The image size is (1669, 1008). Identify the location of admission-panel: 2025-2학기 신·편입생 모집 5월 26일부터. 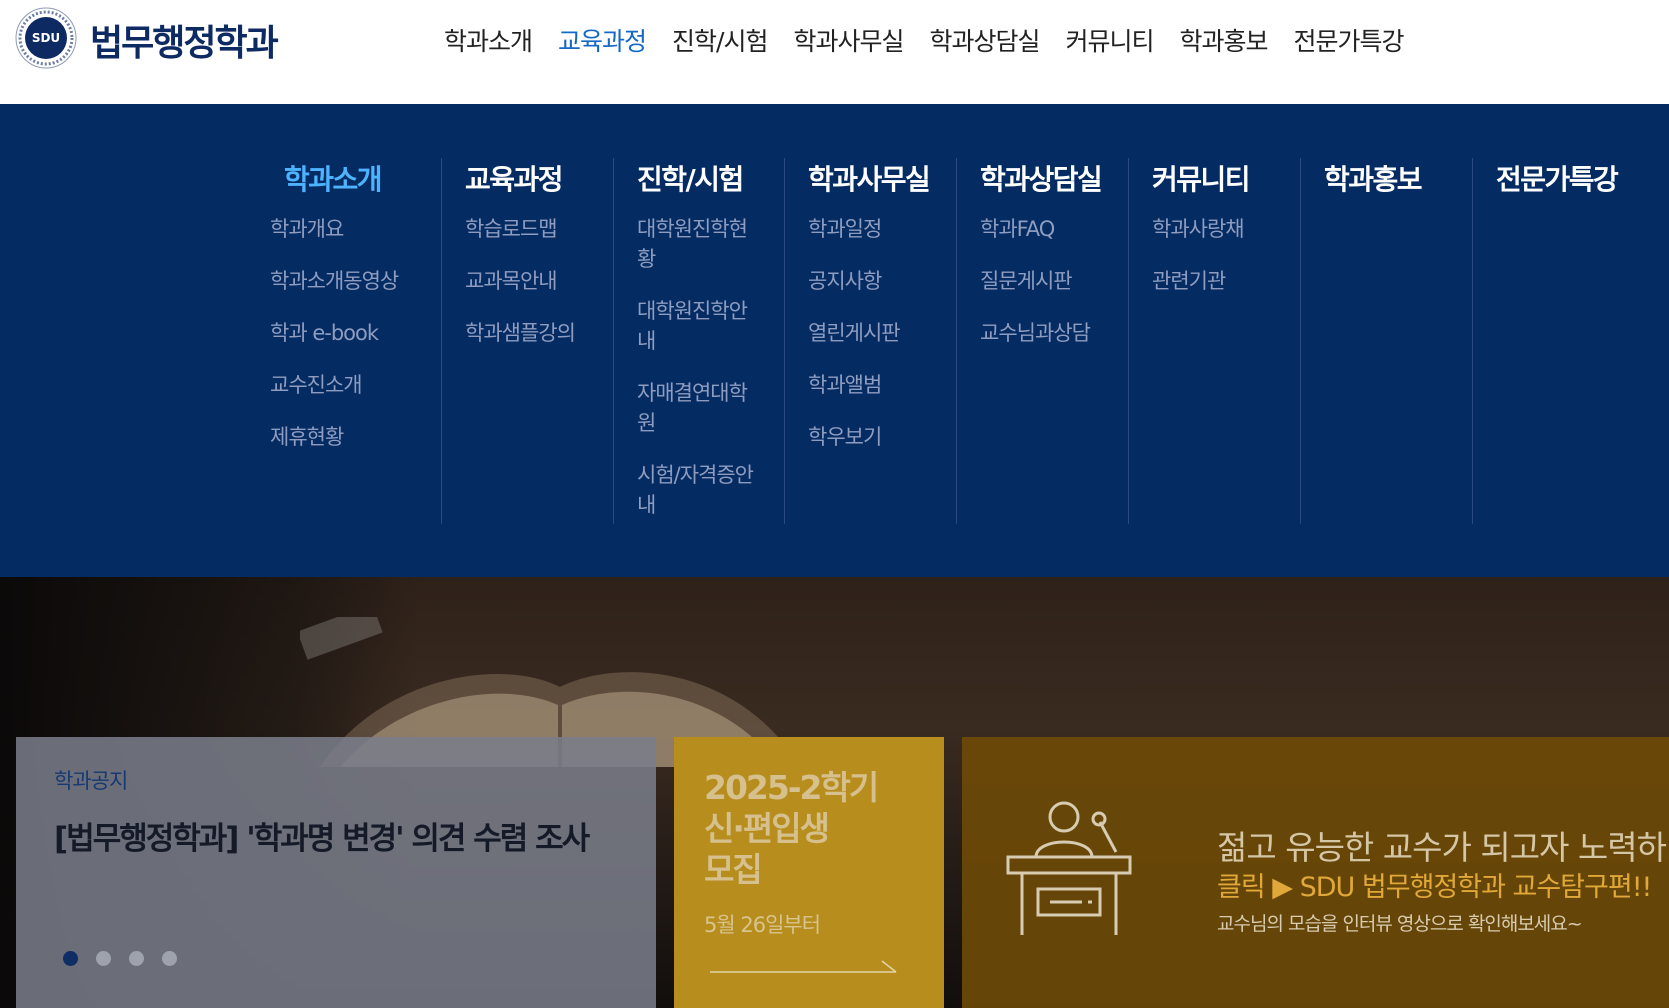
(809, 872).